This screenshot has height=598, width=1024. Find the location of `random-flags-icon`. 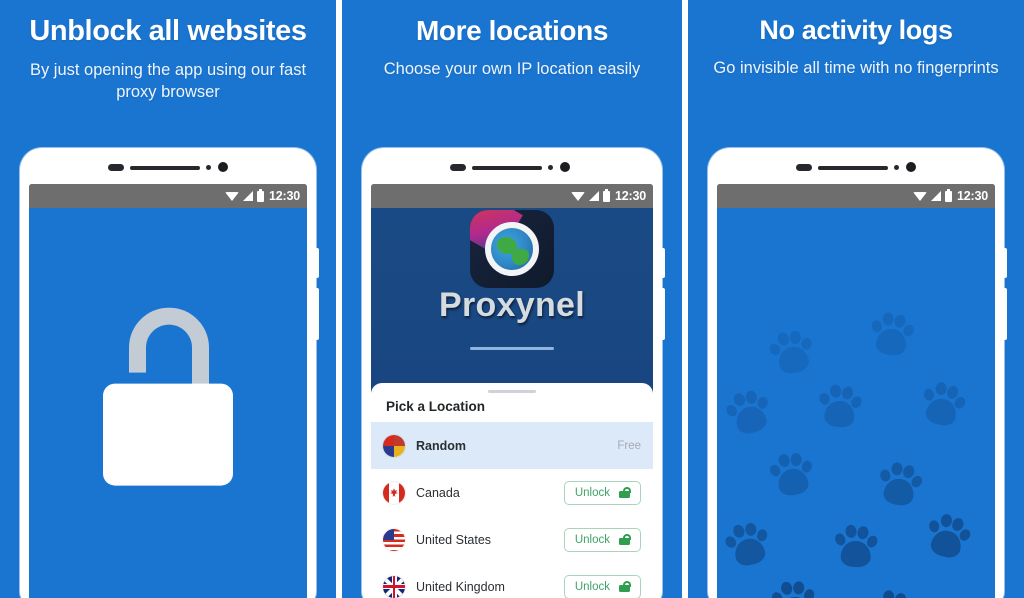

random-flags-icon is located at coordinates (394, 445).